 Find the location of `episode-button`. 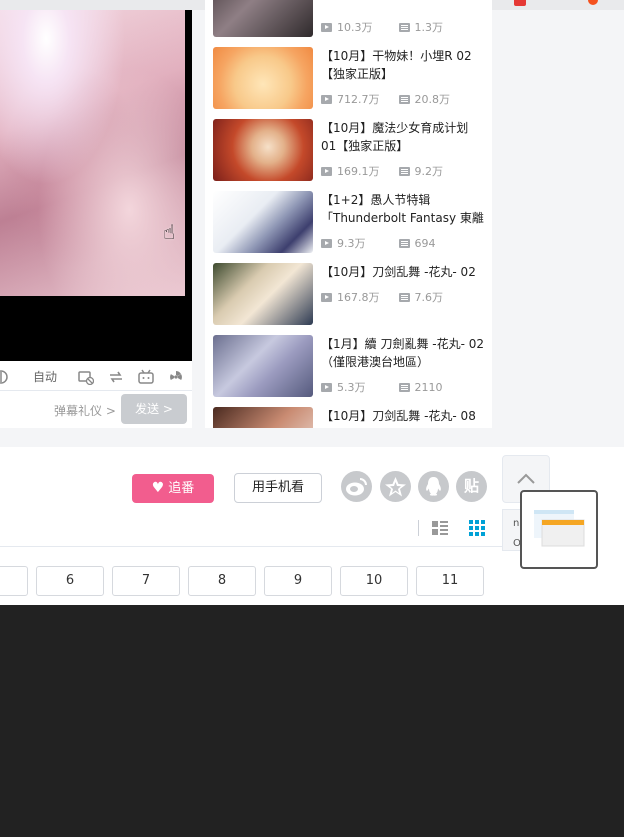

episode-button is located at coordinates (14, 581).